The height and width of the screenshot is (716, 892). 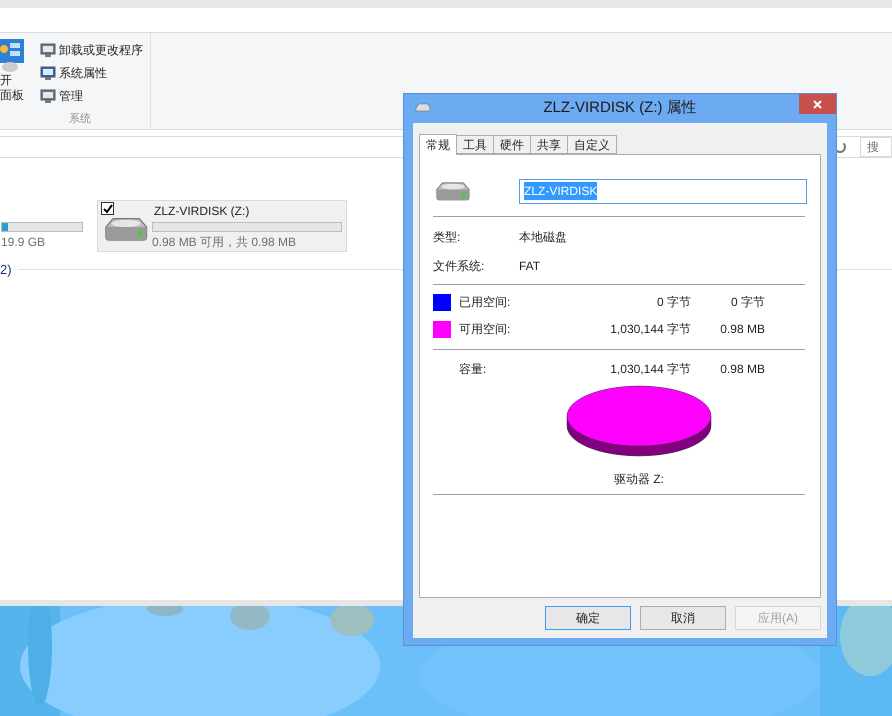 I want to click on space-bytes: 1,030,144 字节, so click(x=650, y=329).